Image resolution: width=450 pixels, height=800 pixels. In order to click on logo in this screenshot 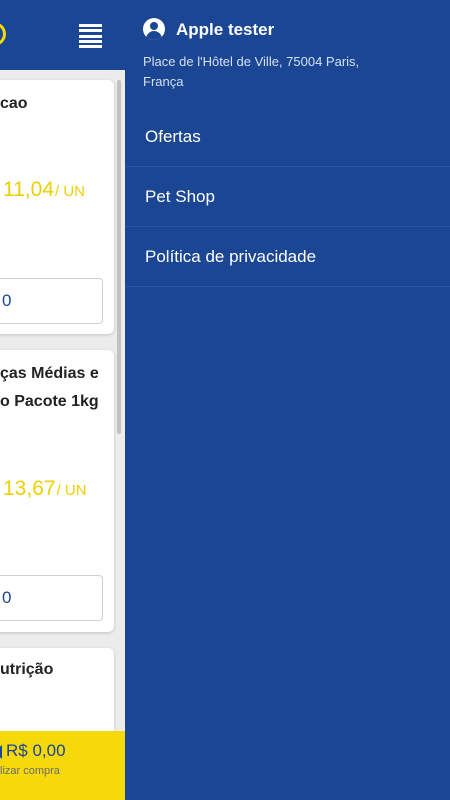, I will do `click(3, 34)`.